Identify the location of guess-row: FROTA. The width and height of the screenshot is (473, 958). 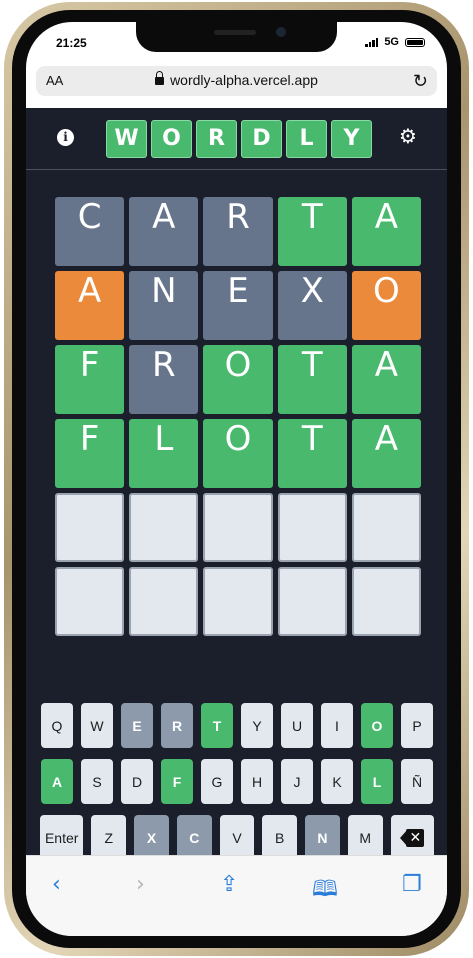
(238, 379).